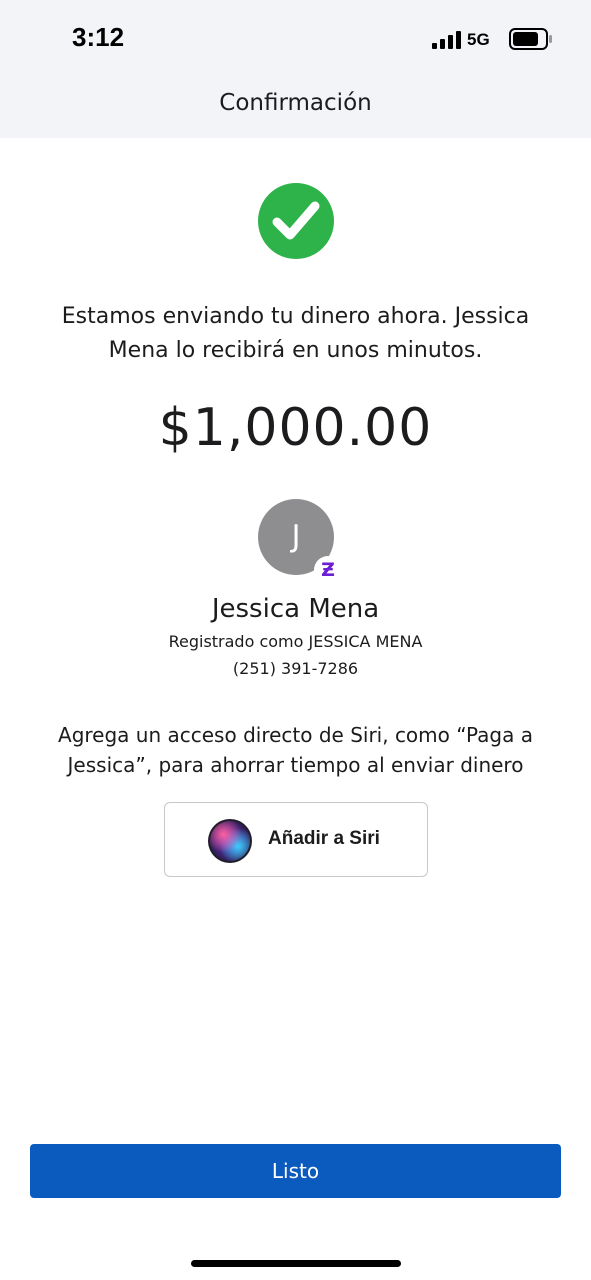 Image resolution: width=591 pixels, height=1280 pixels. What do you see at coordinates (295, 668) in the screenshot?
I see `recipient-phone: (251) 391-7286` at bounding box center [295, 668].